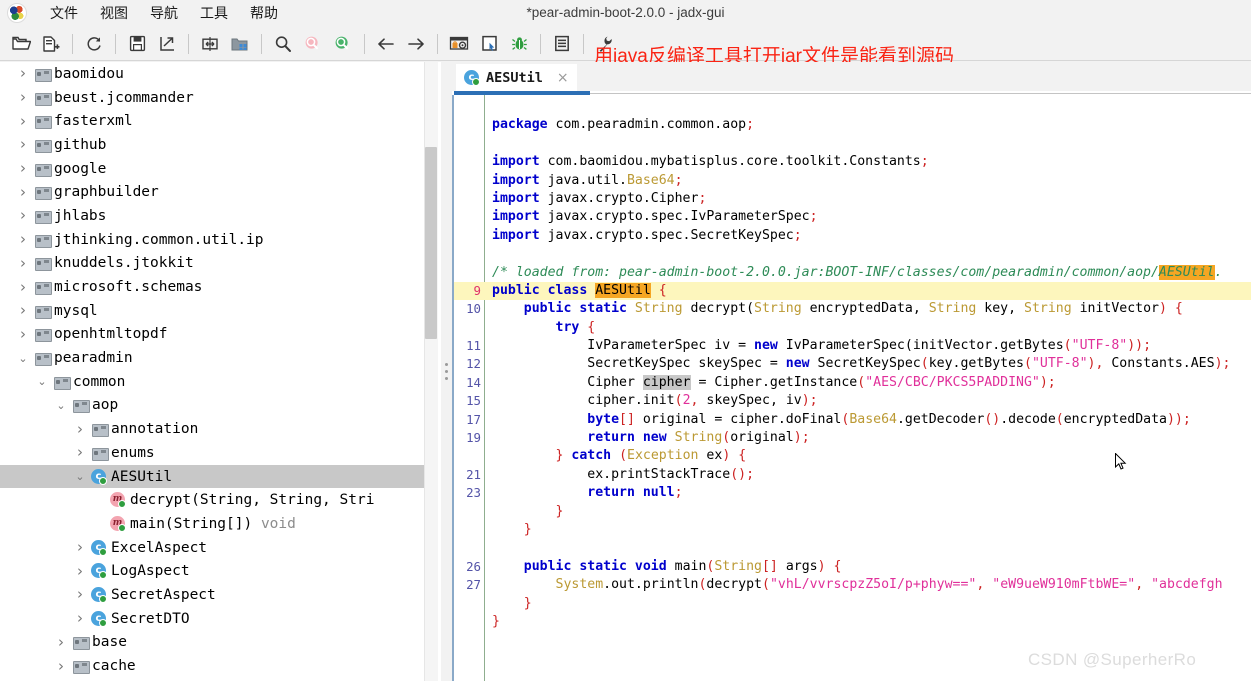 This screenshot has width=1251, height=681. I want to click on code-token: System, so click(579, 585).